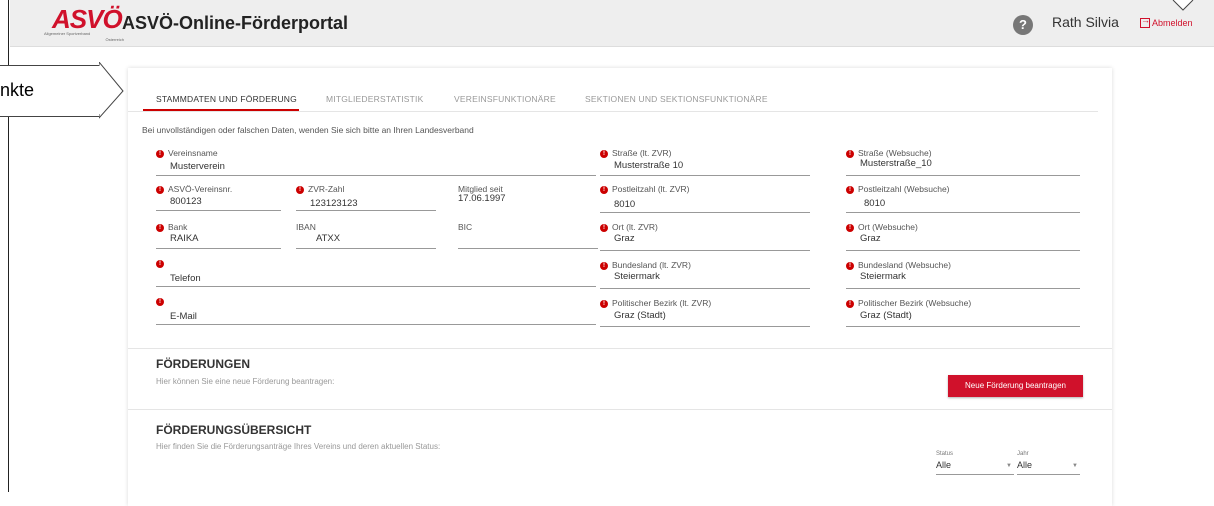 The width and height of the screenshot is (1214, 506). What do you see at coordinates (651, 265) in the screenshot?
I see `bundesland-zvr-label: Bundesland (lt. ZVR)` at bounding box center [651, 265].